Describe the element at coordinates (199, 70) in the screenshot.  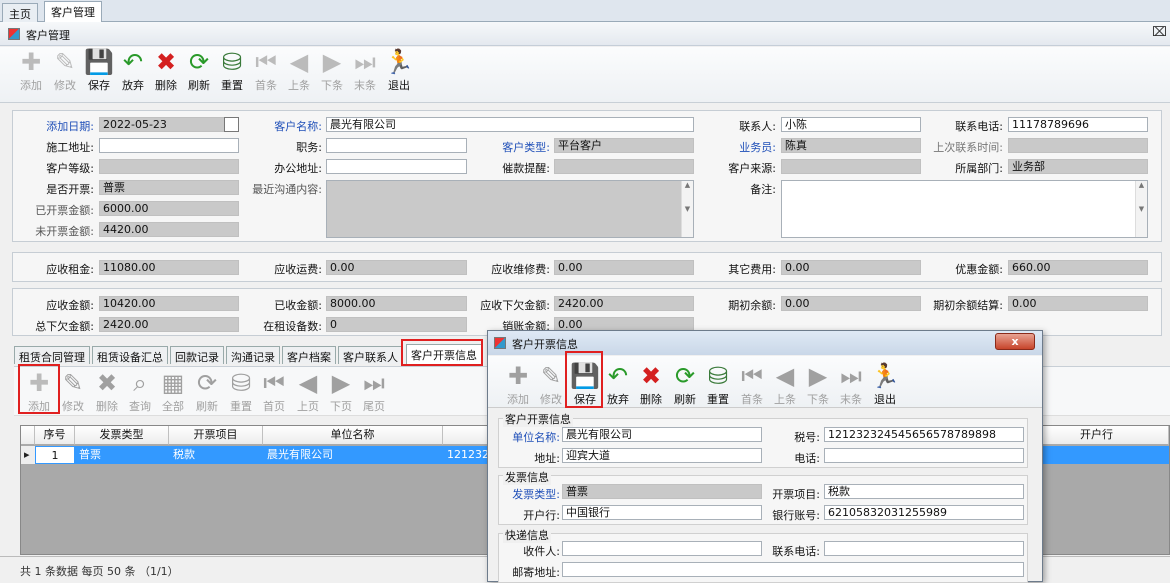
I see `refresh-button: ⟳ 刷新` at that location.